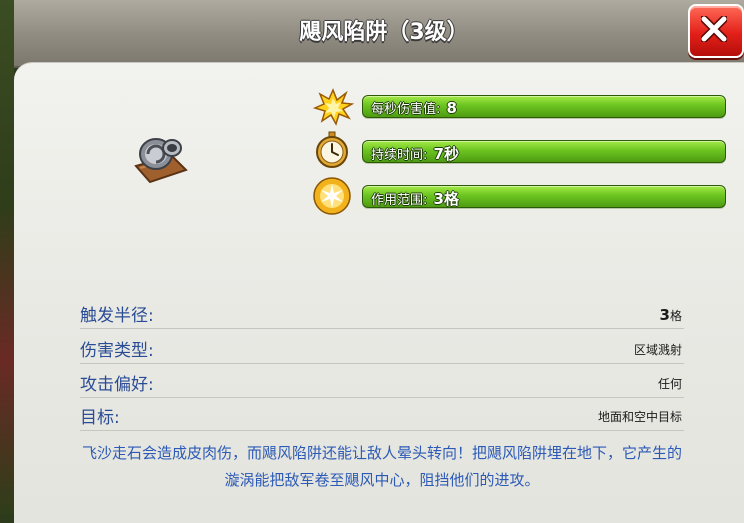  Describe the element at coordinates (117, 385) in the screenshot. I see `favorite-target-label: 攻击偏好:` at that location.